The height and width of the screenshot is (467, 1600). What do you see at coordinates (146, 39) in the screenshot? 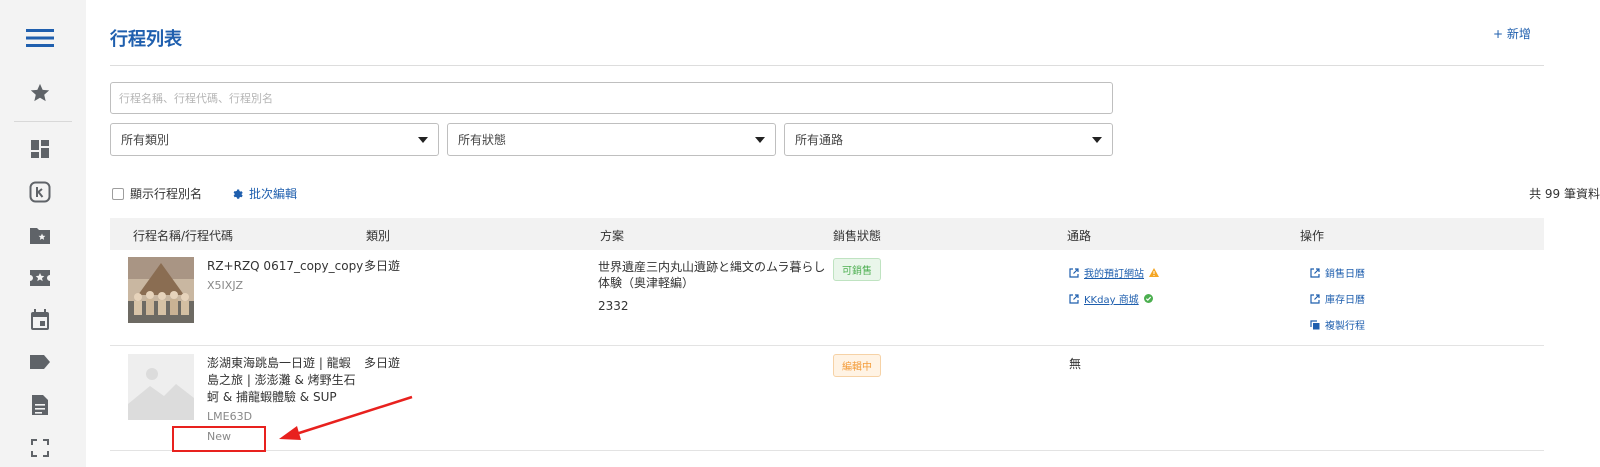
I see `page-title: 行程列表` at bounding box center [146, 39].